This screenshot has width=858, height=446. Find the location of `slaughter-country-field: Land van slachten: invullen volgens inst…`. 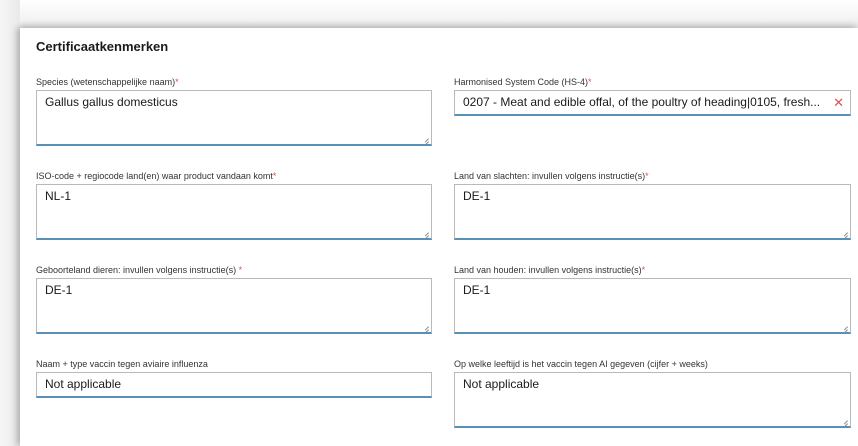

slaughter-country-field: Land van slachten: invullen volgens inst… is located at coordinates (652, 205).